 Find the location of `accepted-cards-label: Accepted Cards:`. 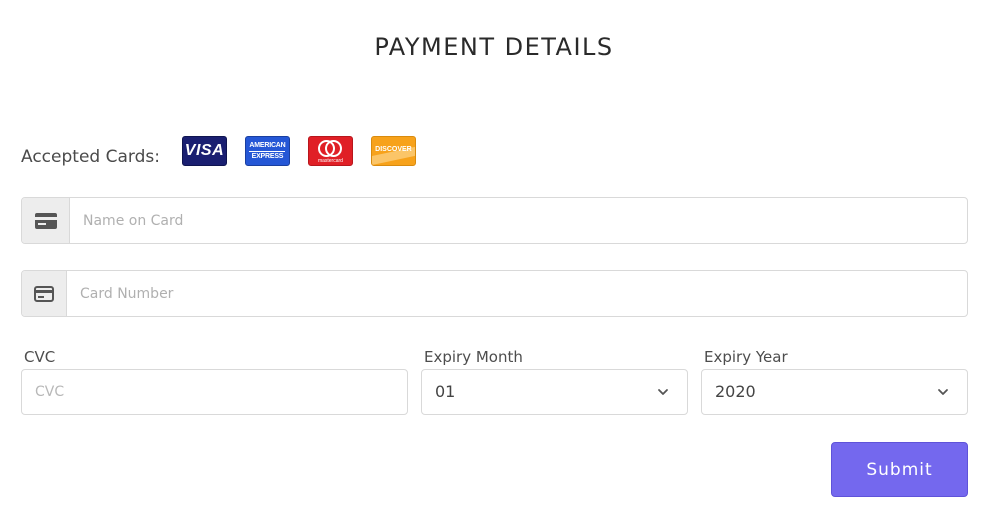

accepted-cards-label: Accepted Cards: is located at coordinates (90, 157).